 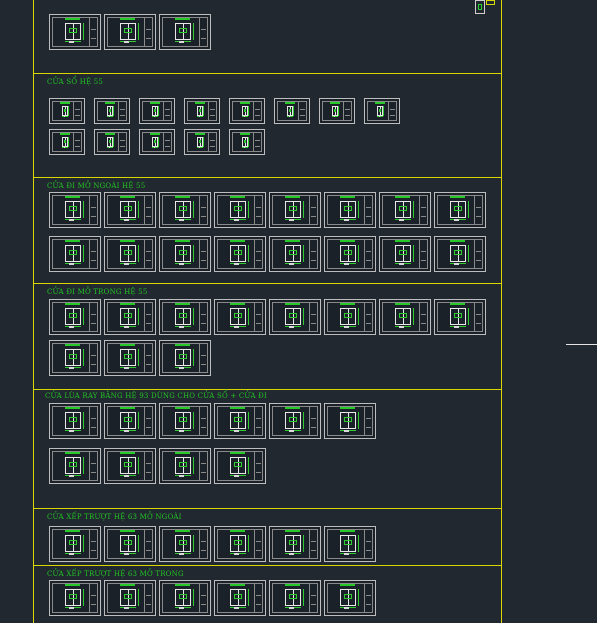 I want to click on block-insert-icon, so click(x=480, y=7).